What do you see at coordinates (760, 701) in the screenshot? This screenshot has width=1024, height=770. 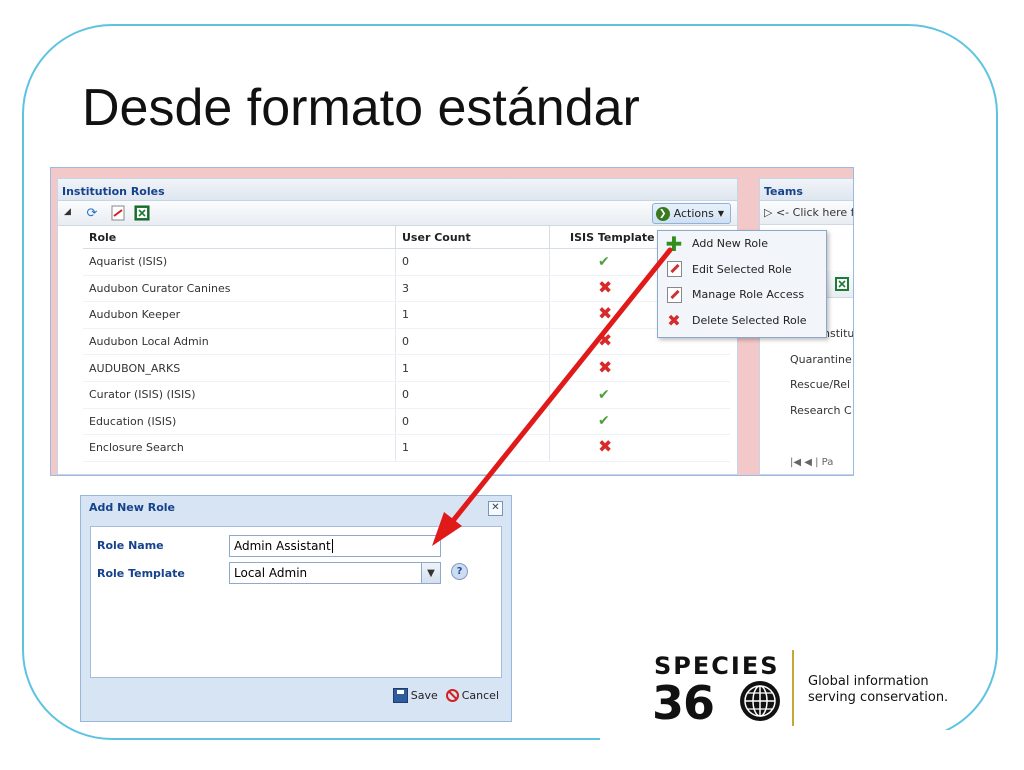 I see `globe-icon` at bounding box center [760, 701].